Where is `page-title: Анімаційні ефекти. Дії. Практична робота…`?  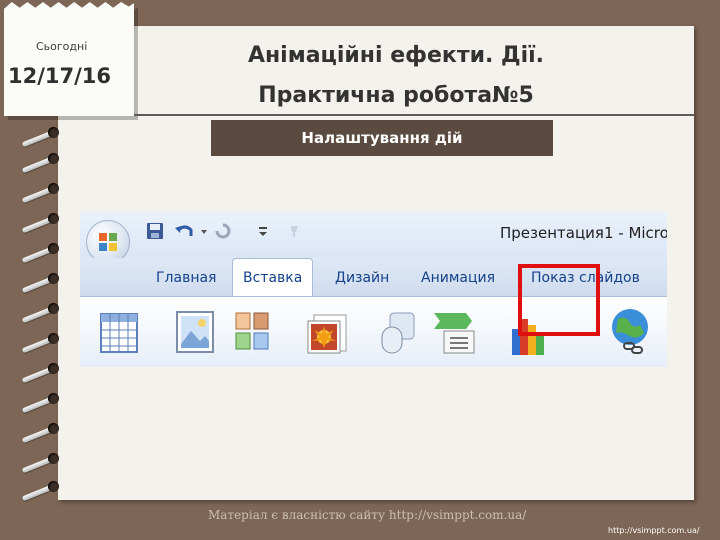 page-title: Анімаційні ефекти. Дії. Практична робота… is located at coordinates (396, 76).